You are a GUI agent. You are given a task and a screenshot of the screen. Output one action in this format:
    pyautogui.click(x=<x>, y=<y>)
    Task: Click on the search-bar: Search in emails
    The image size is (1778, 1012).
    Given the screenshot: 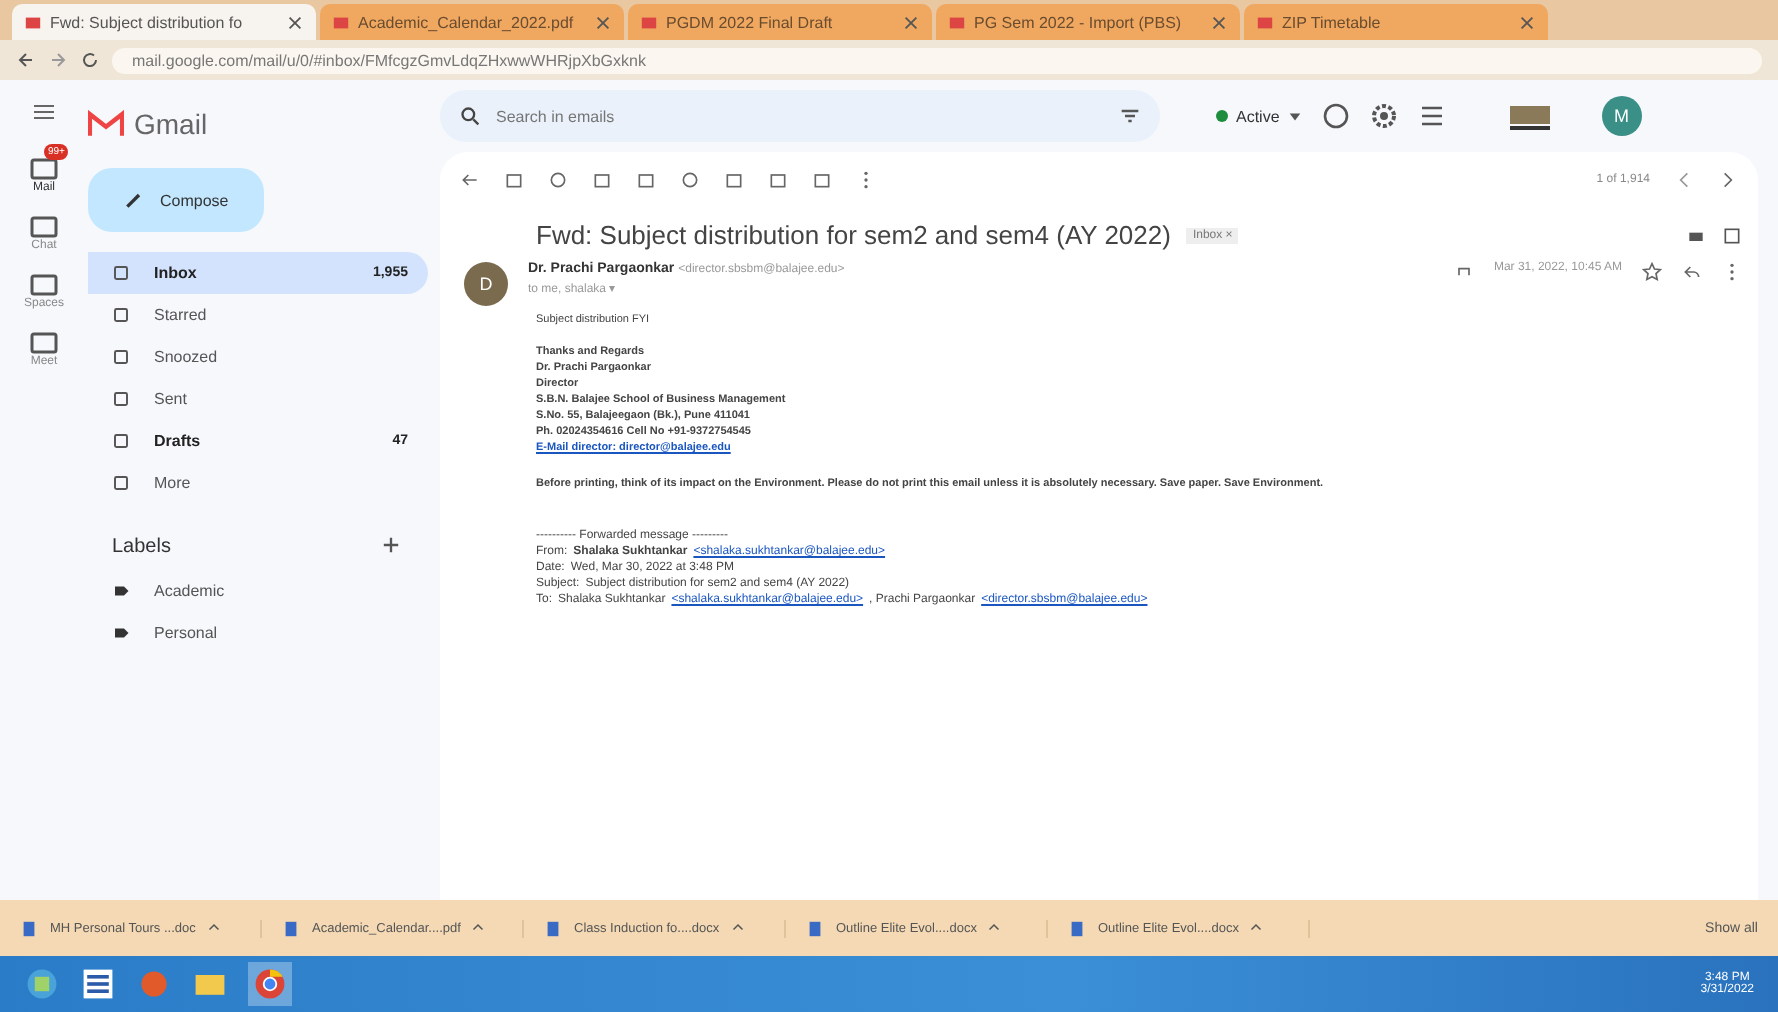 What is the action you would take?
    pyautogui.click(x=800, y=116)
    